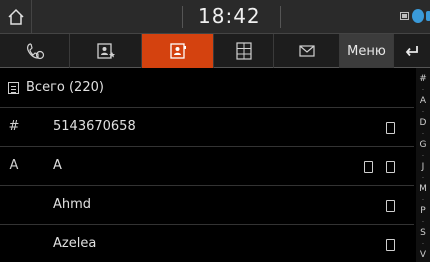 Image resolution: width=430 pixels, height=262 pixels. I want to click on index-entry: S, so click(423, 233).